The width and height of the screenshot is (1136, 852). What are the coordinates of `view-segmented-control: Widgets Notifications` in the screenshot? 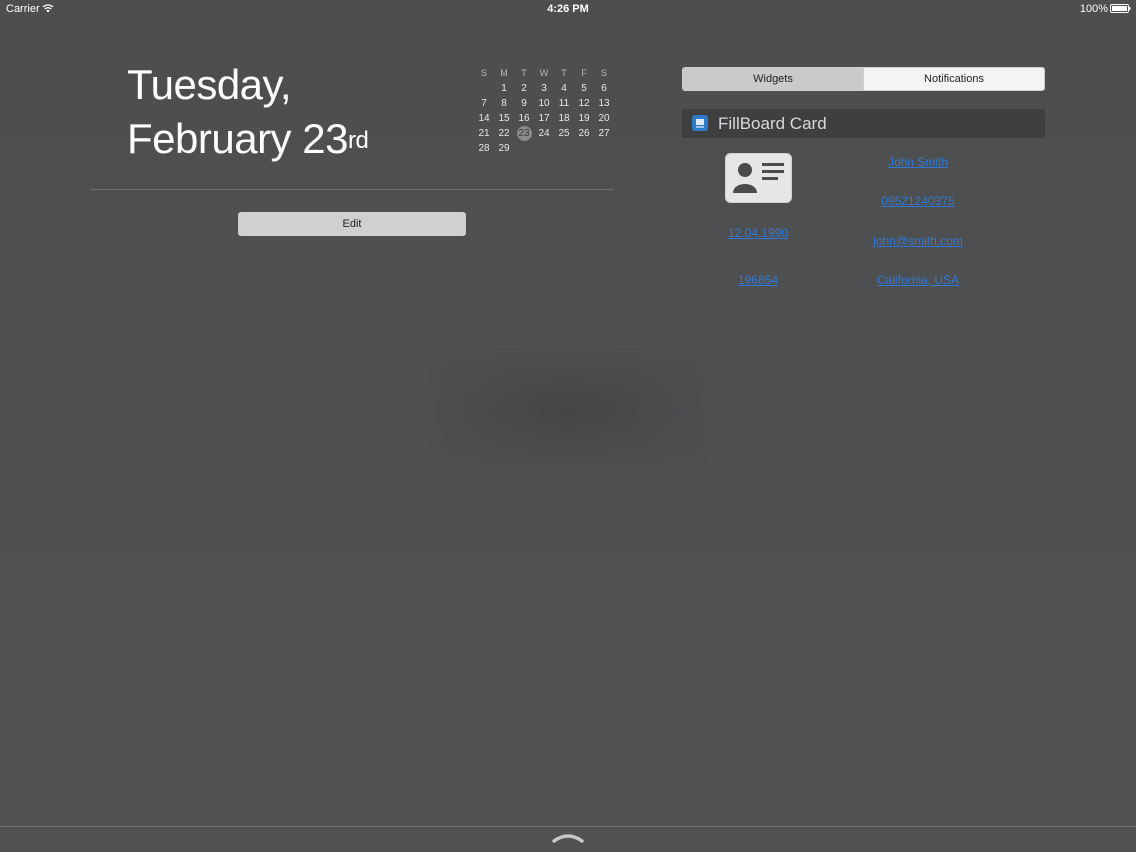 It's located at (863, 79).